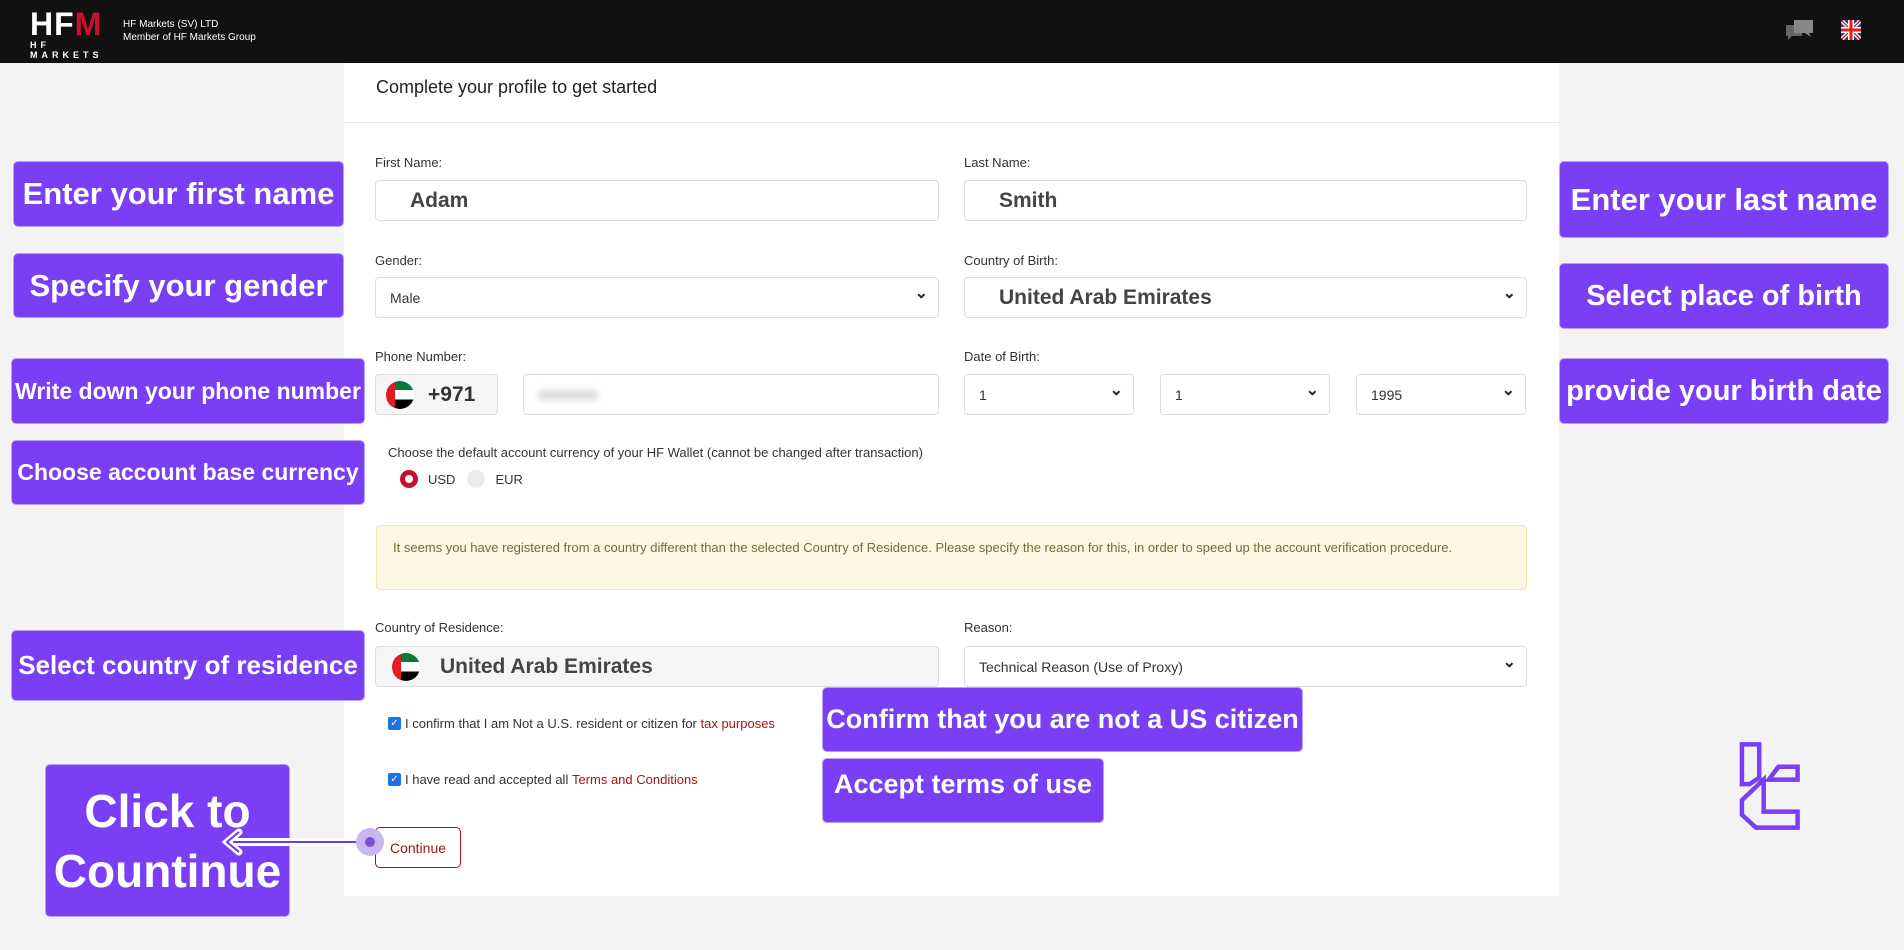 The image size is (1904, 950). Describe the element at coordinates (657, 297) in the screenshot. I see `gender-select: Male` at that location.